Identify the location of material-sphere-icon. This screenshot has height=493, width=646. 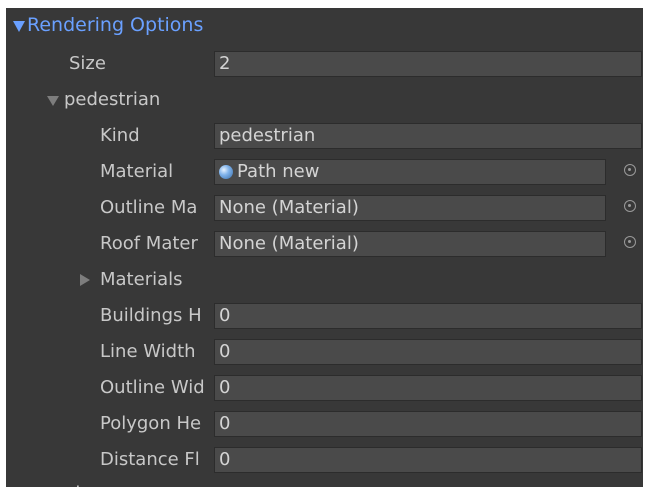
(226, 172).